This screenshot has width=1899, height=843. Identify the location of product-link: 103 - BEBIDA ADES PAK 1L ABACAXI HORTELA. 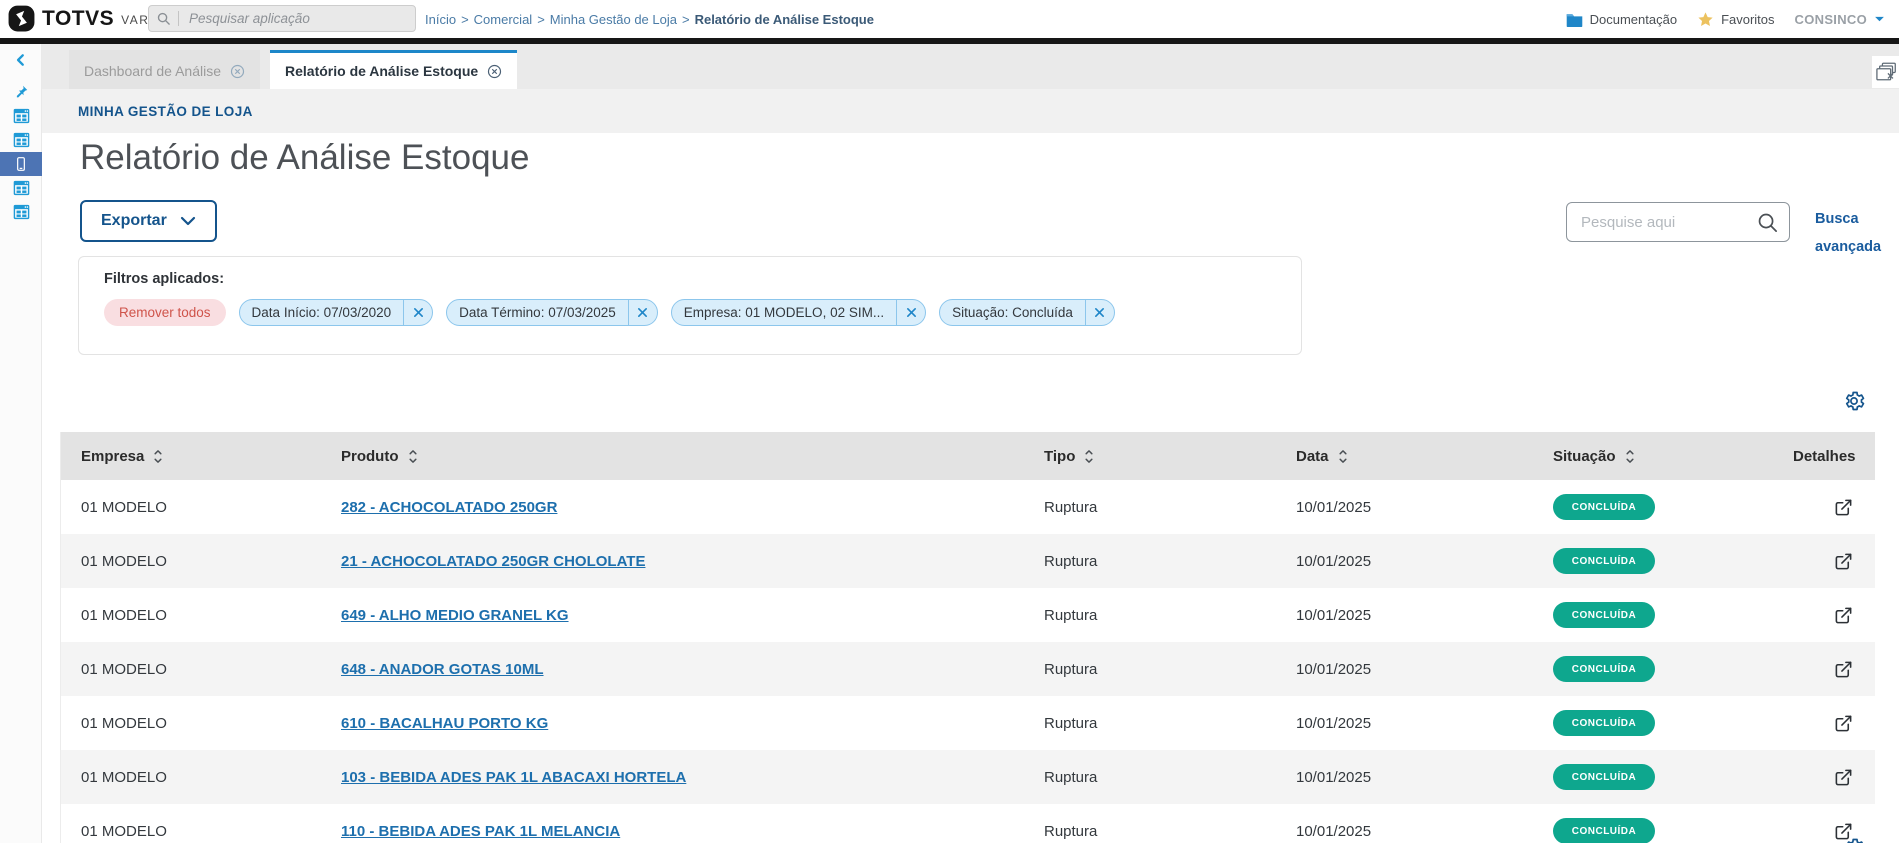
(513, 777).